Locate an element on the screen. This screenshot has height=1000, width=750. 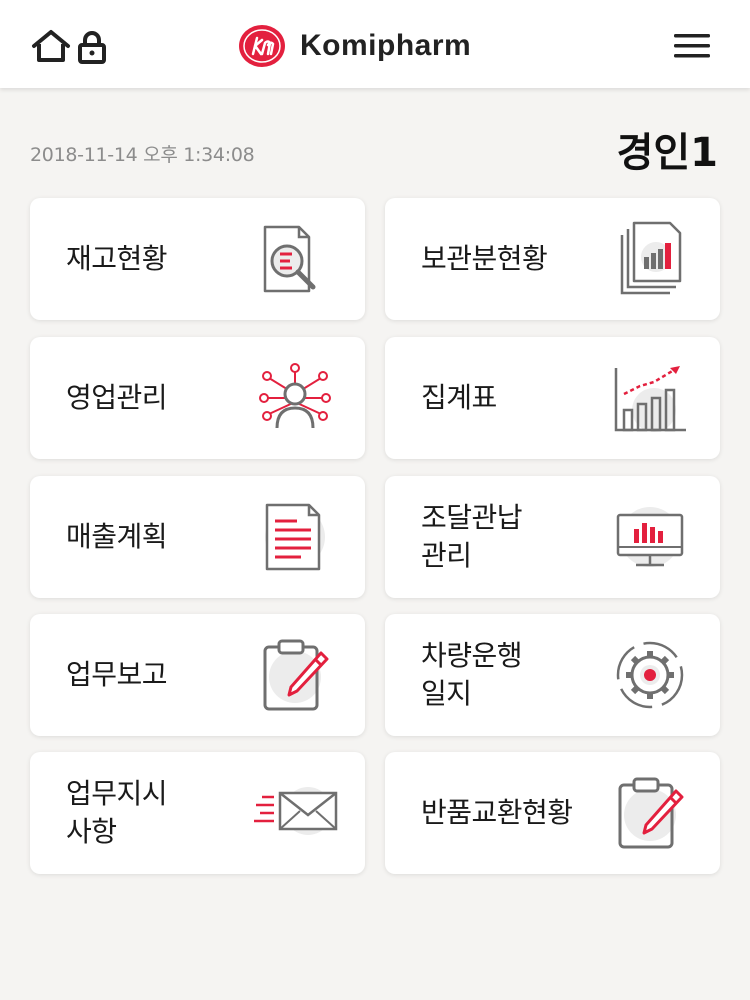
app-header: Komipharm is located at coordinates (375, 44).